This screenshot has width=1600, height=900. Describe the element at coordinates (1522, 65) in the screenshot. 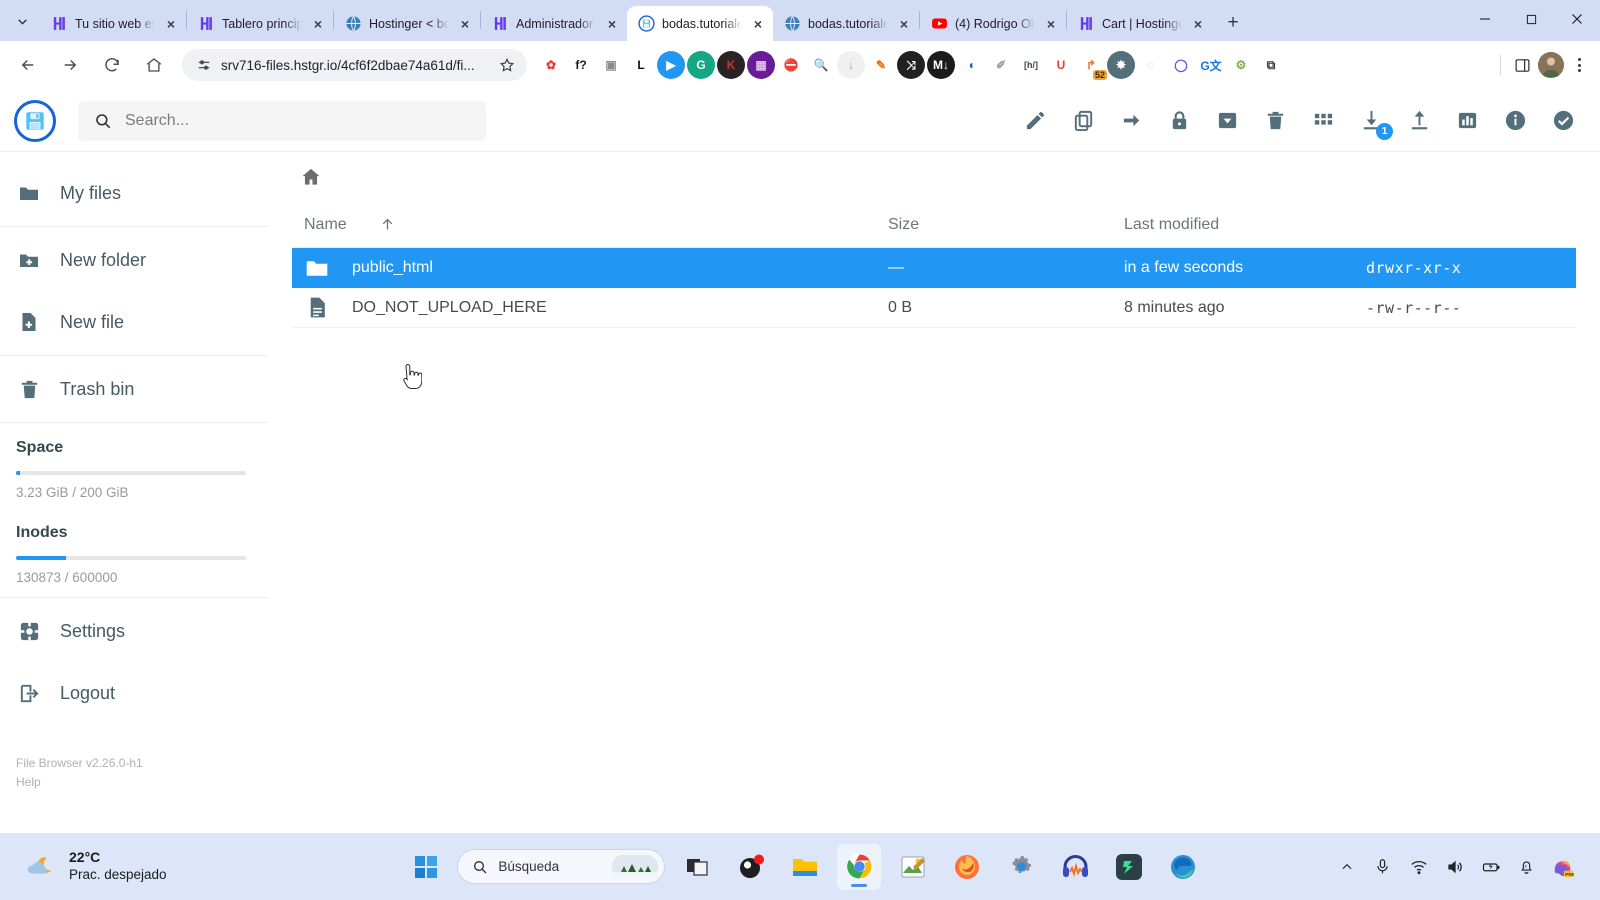

I see `side-panel-icon` at that location.